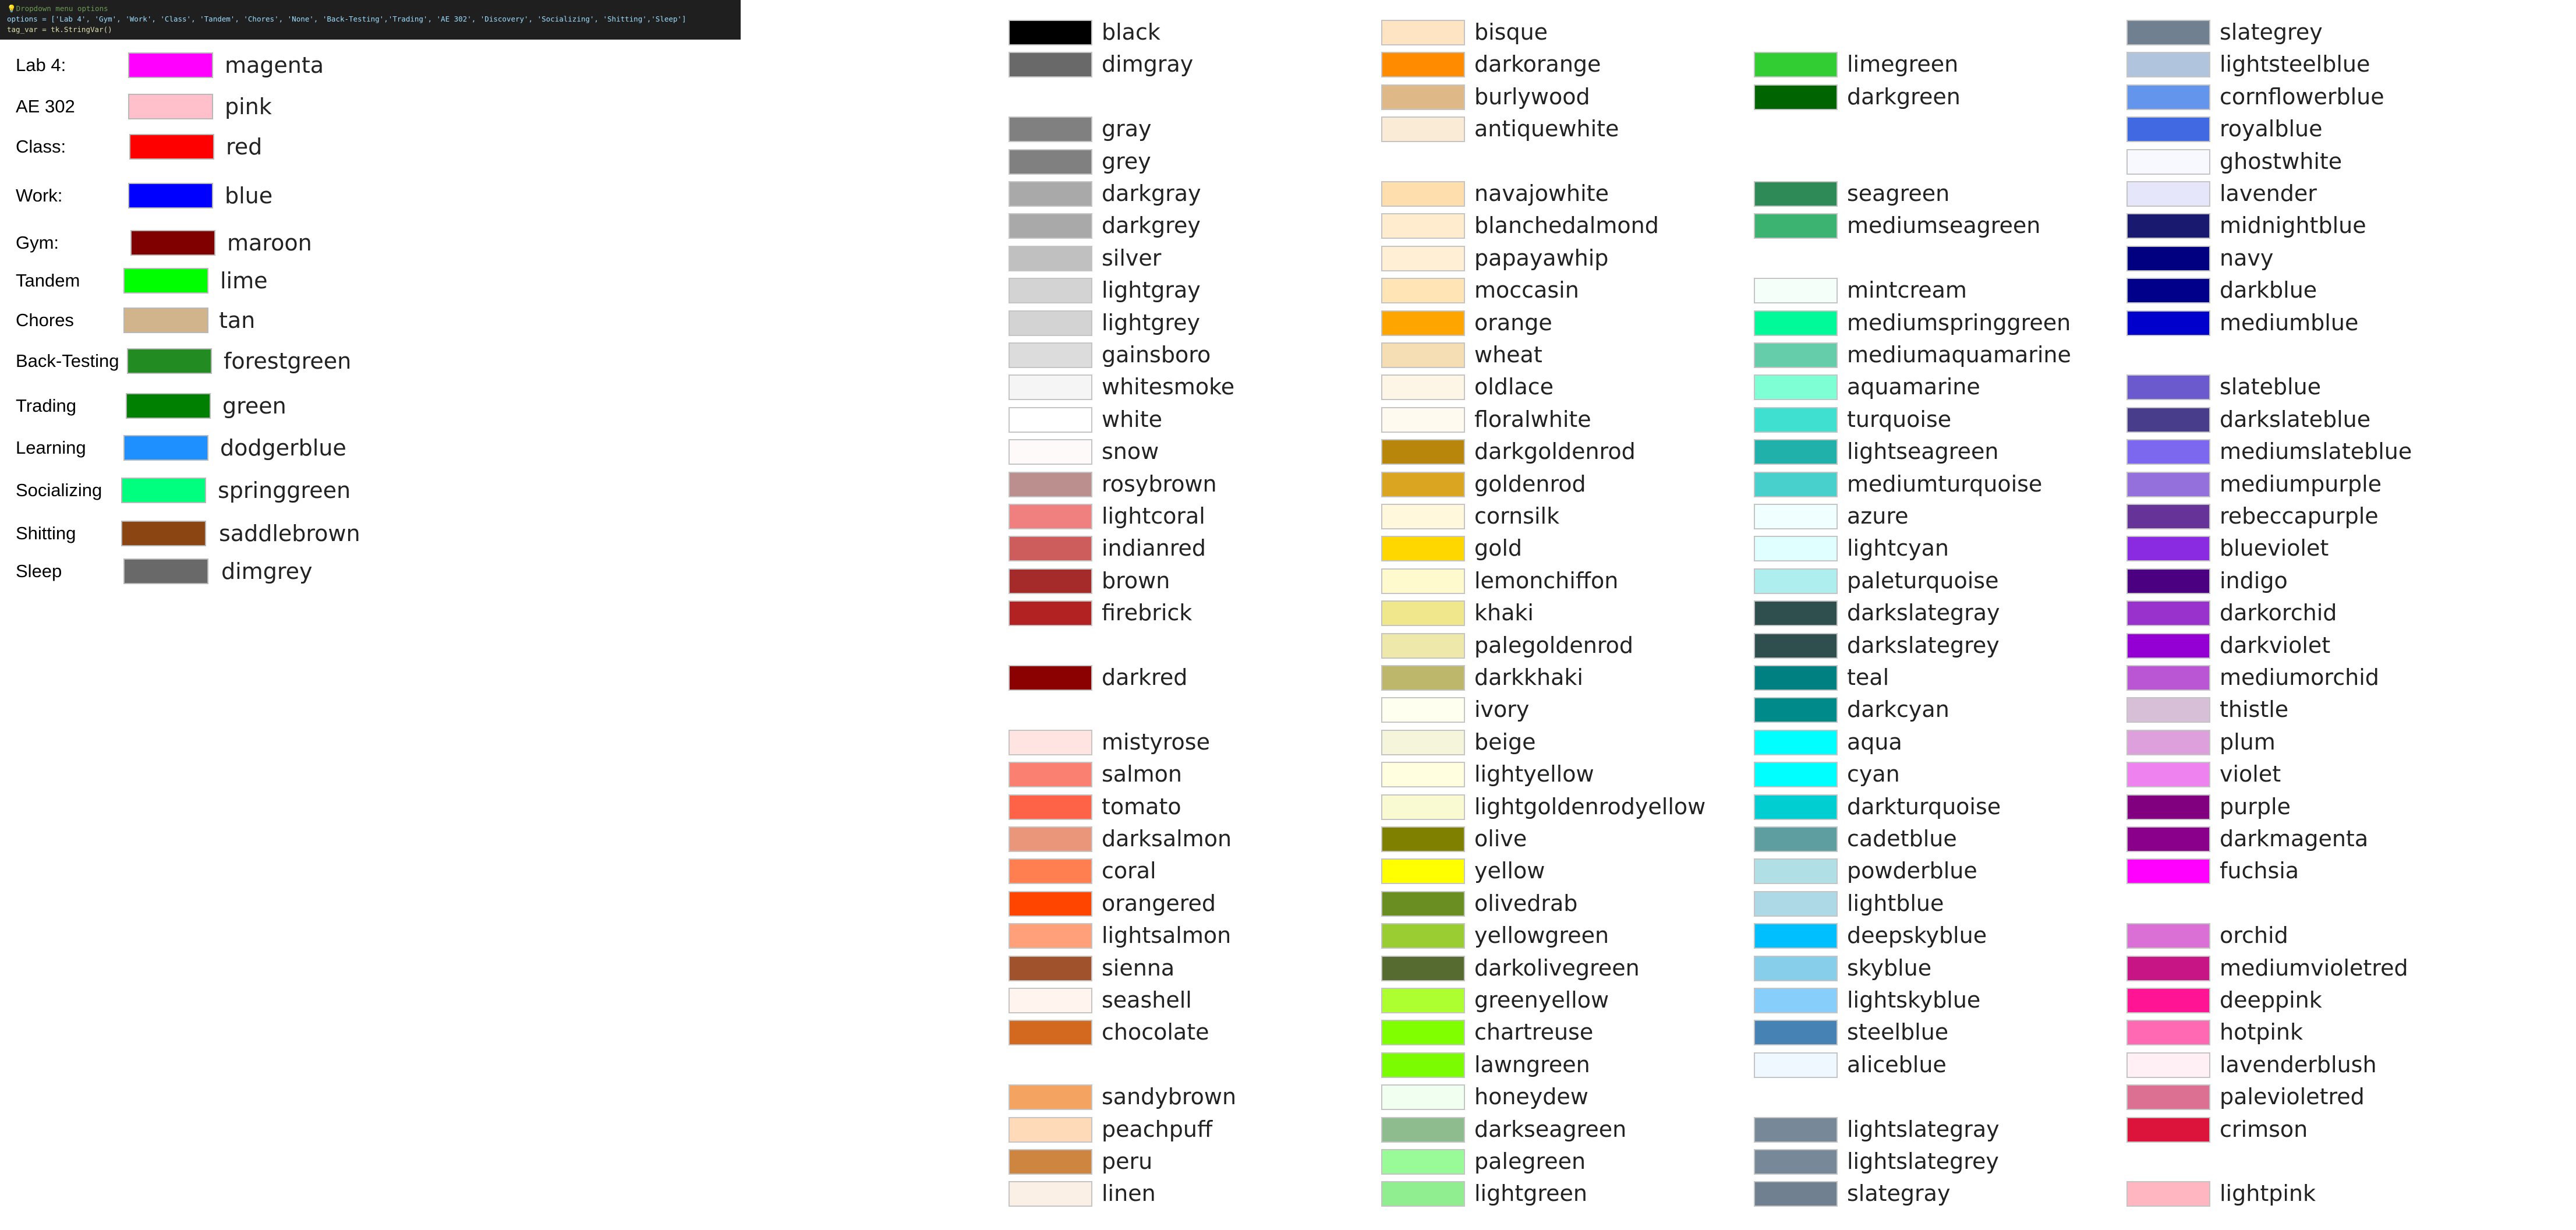 Image resolution: width=2576 pixels, height=1230 pixels. What do you see at coordinates (1130, 451) in the screenshot?
I see `color-name: snow` at bounding box center [1130, 451].